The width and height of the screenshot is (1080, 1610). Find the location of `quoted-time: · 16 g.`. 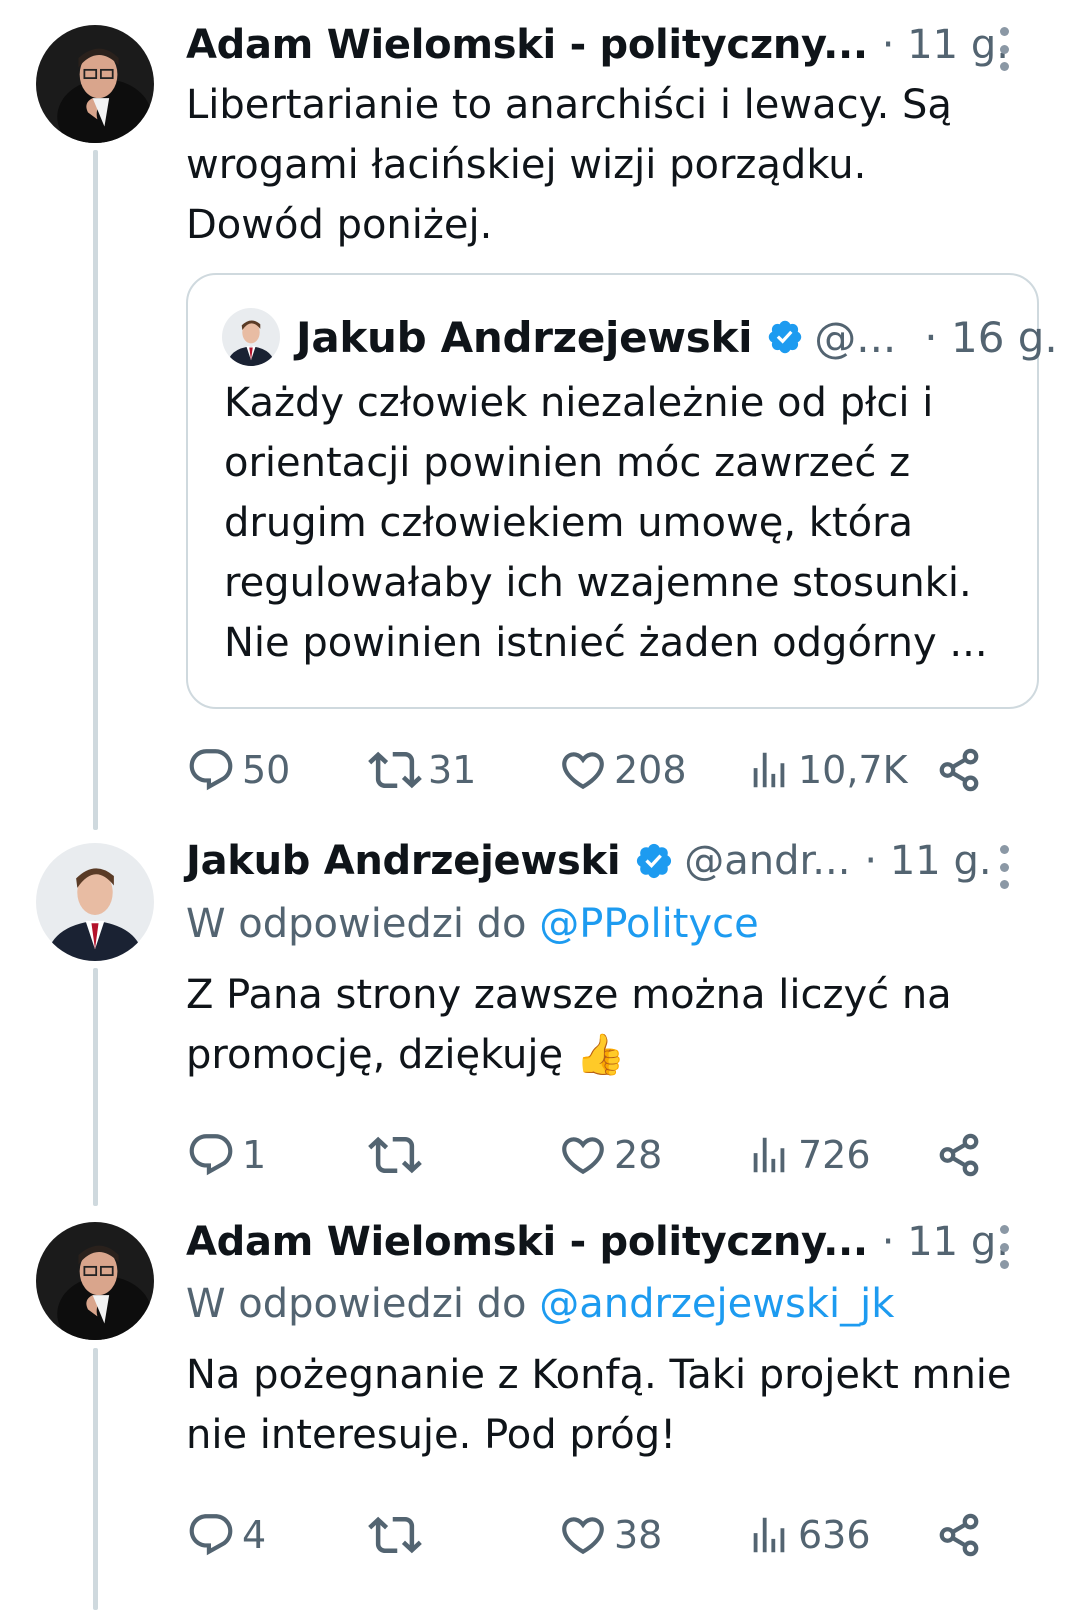

quoted-time: · 16 g. is located at coordinates (991, 337).